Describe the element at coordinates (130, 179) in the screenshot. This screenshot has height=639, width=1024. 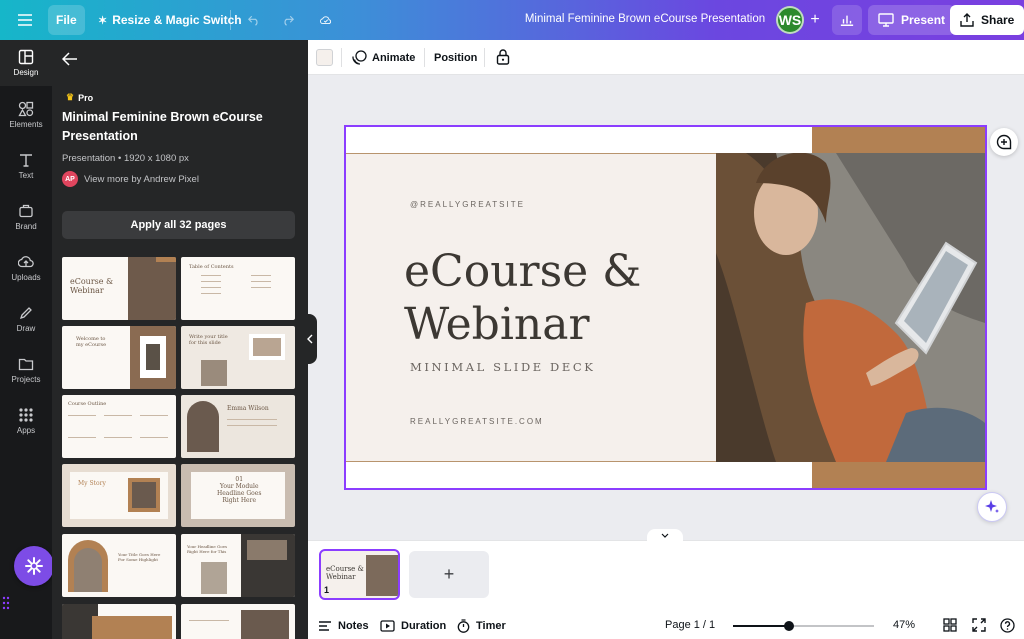
I see `author-link: AP View more by Andrew Pixel` at that location.